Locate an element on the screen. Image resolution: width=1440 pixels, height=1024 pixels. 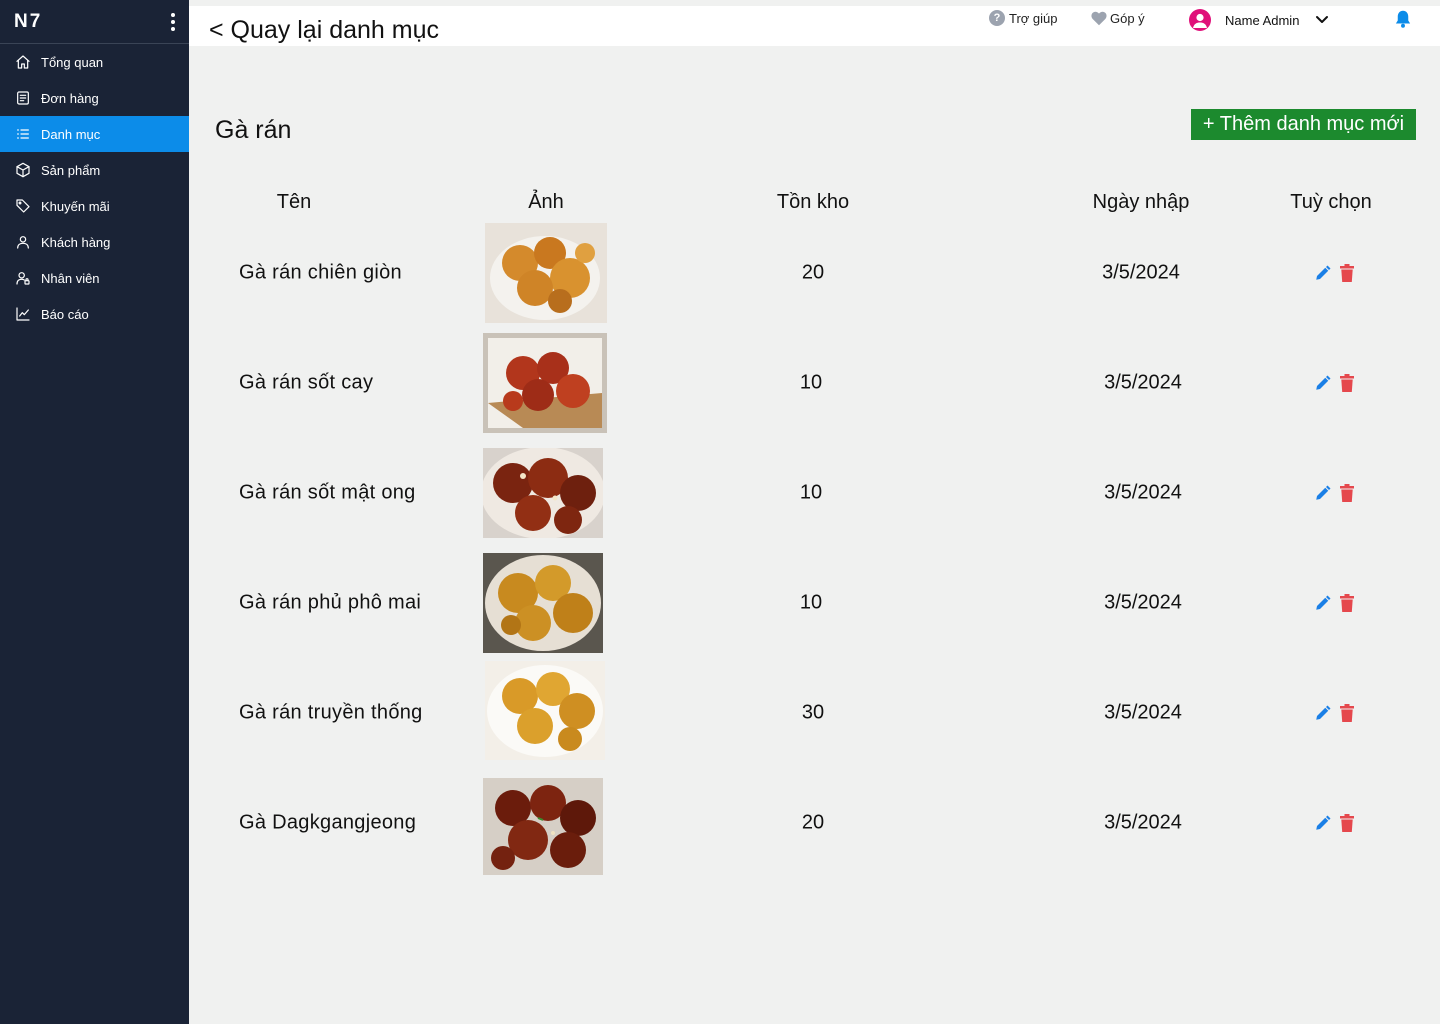
sidebar-item-tong-quan: Tổng quan is located at coordinates (94, 62).